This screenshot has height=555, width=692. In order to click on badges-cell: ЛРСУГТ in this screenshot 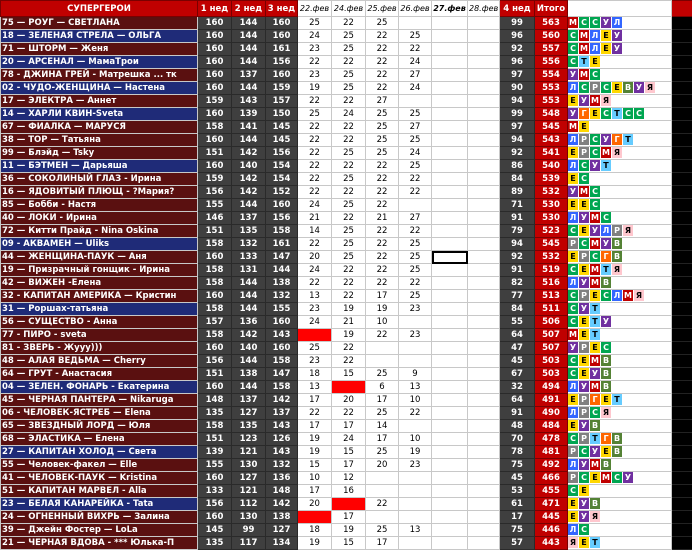, I will do `click(619, 140)`.